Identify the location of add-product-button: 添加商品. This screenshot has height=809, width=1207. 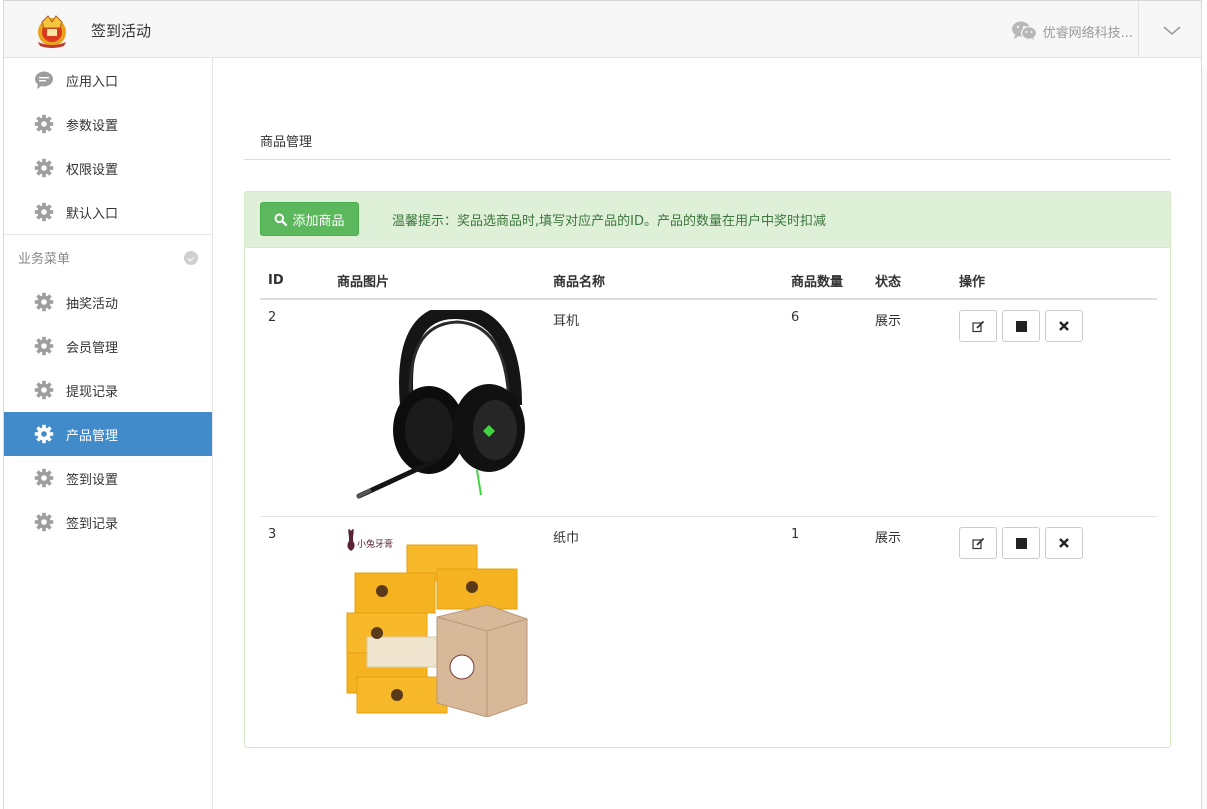
(309, 219).